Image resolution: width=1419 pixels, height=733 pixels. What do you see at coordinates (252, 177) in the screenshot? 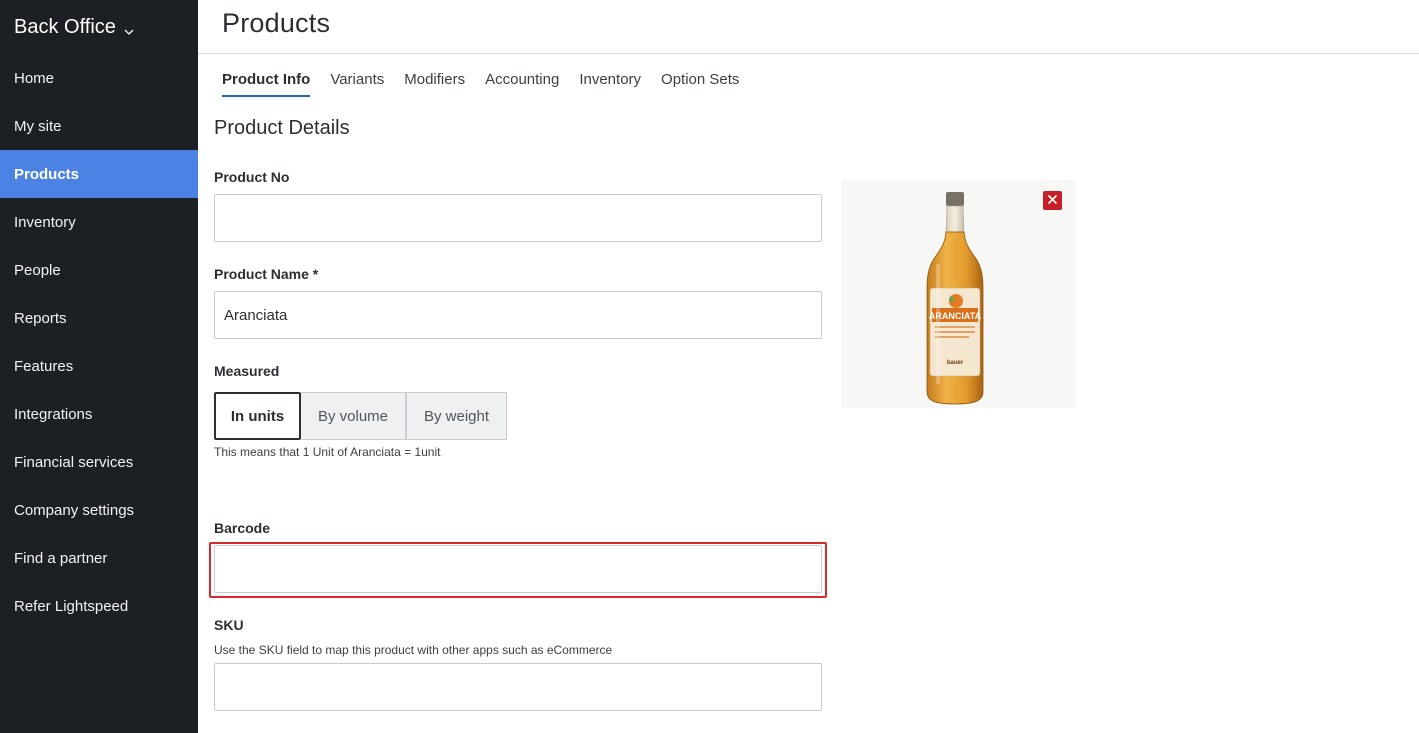
I see `product-no-label: Product No` at bounding box center [252, 177].